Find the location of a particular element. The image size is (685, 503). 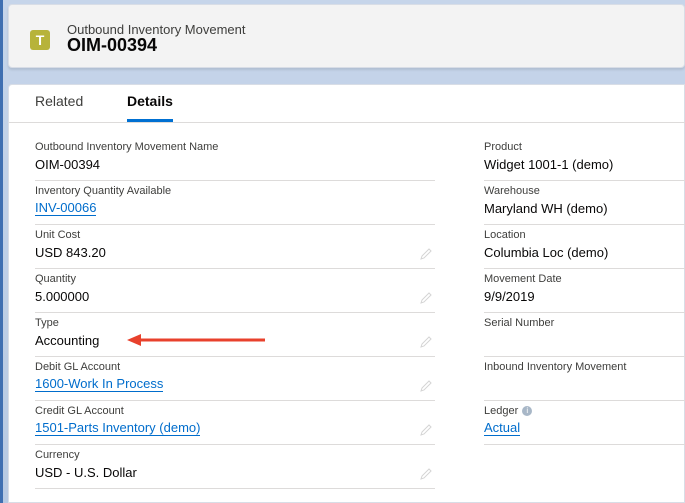

field-ledger: Ledger i Actual is located at coordinates (584, 423).